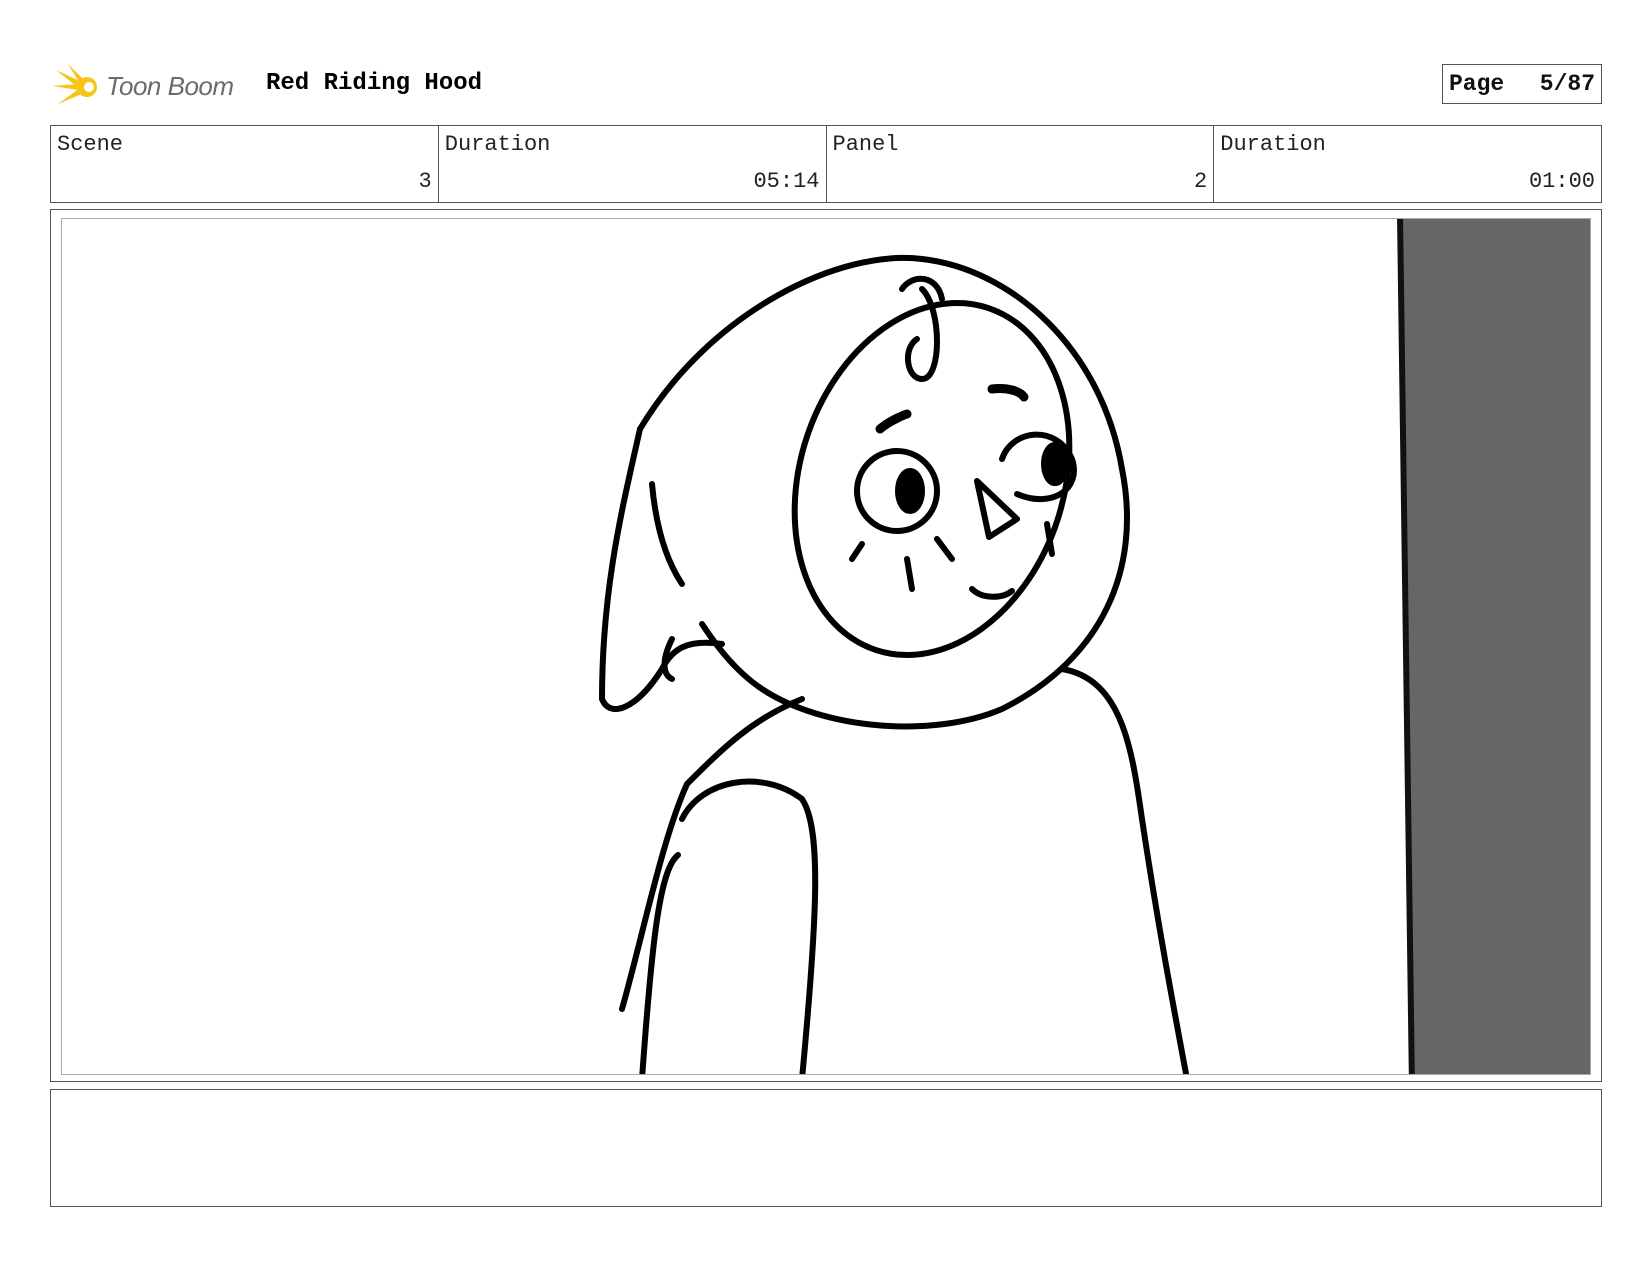 The image size is (1650, 1275). Describe the element at coordinates (1124, 870) in the screenshot. I see `body-right` at that location.